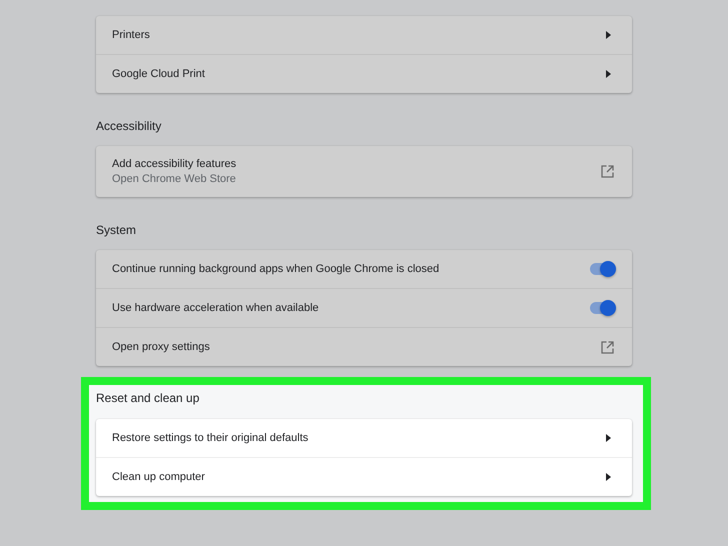 Image resolution: width=728 pixels, height=546 pixels. I want to click on row-label: Open proxy settings, so click(161, 347).